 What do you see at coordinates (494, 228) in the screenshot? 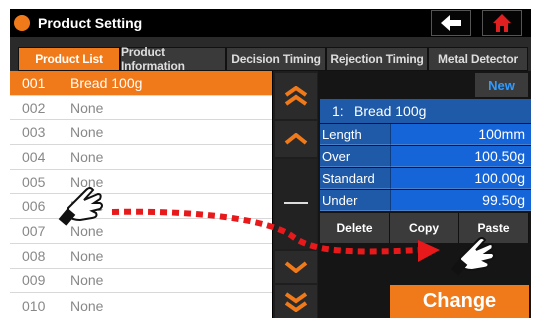
I see `paste-button: Paste` at bounding box center [494, 228].